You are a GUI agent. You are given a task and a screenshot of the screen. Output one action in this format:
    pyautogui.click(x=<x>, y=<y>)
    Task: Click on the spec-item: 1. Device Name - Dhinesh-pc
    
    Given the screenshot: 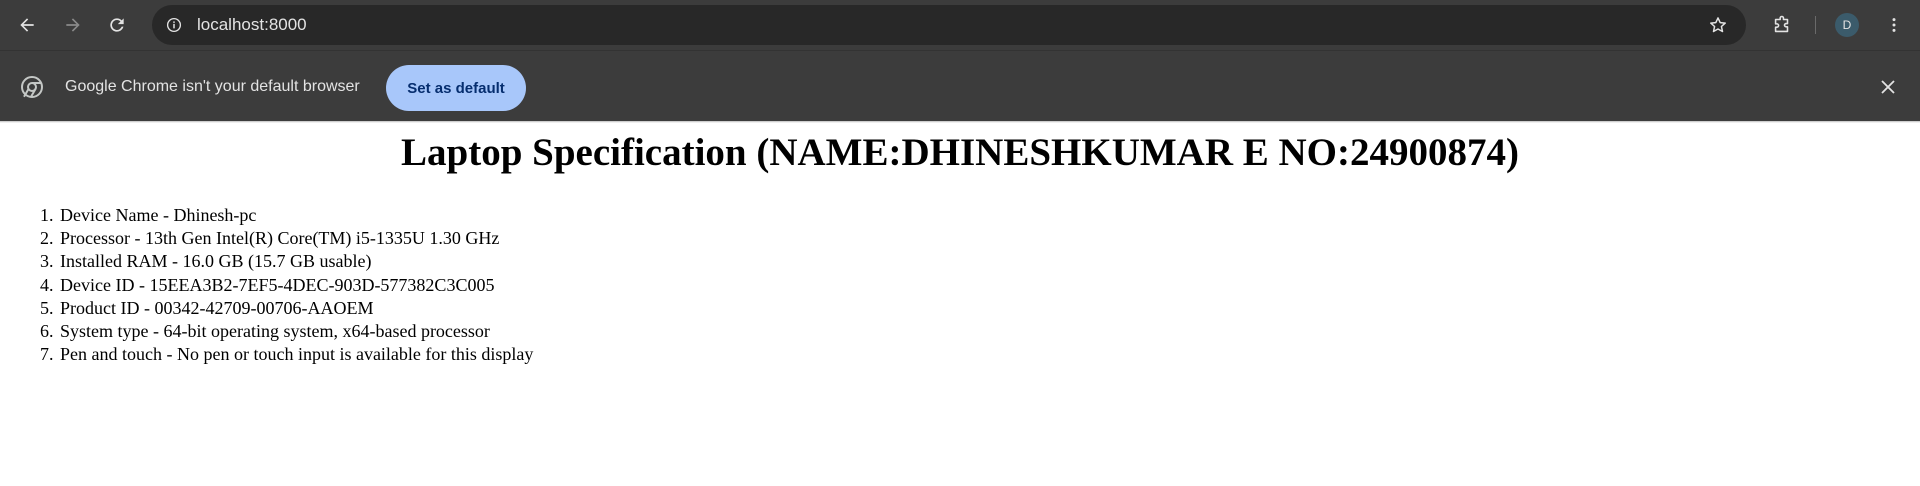 What is the action you would take?
    pyautogui.click(x=286, y=215)
    